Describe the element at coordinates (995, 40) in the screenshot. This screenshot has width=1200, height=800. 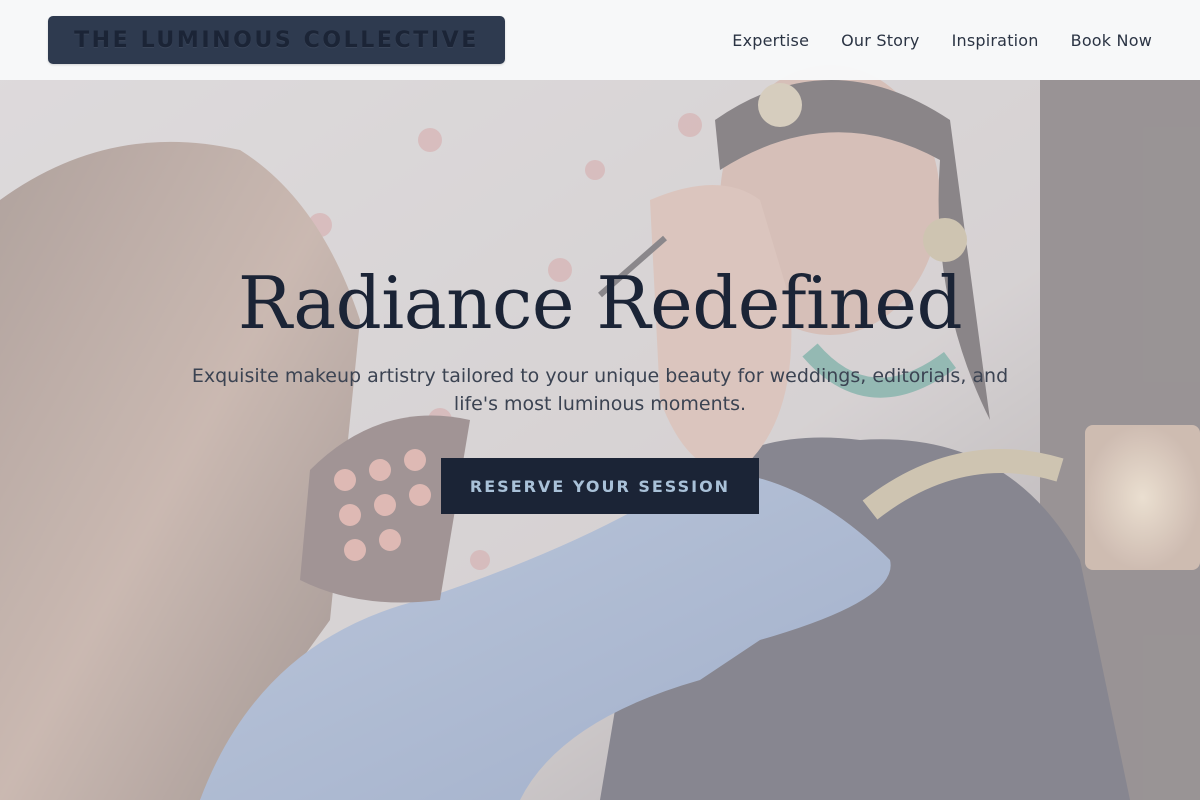
I see `nav-link-inspiration: Inspiration` at that location.